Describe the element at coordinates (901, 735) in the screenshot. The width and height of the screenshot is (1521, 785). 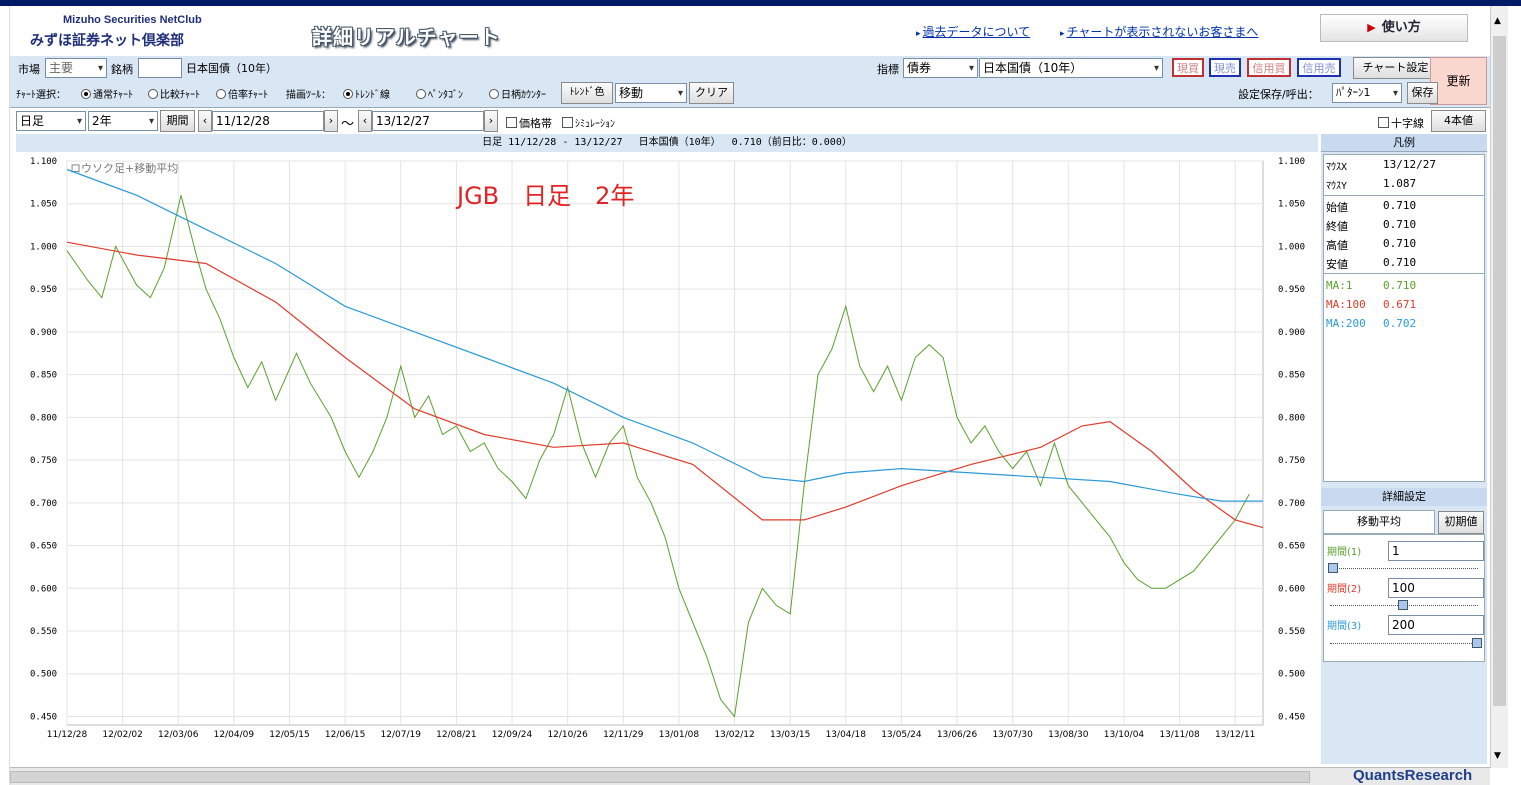
I see `x-tick-label: 13/05/24` at that location.